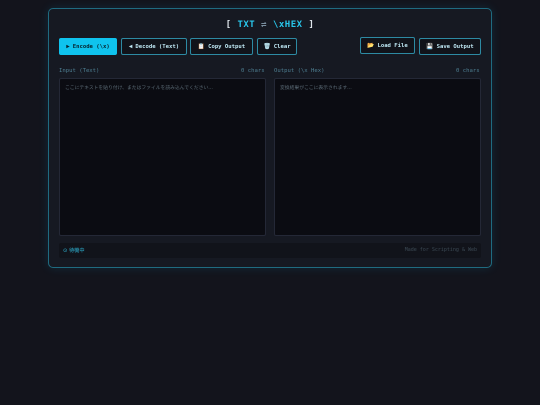 Image resolution: width=540 pixels, height=405 pixels. Describe the element at coordinates (282, 46) in the screenshot. I see `clear-button-label: Clear` at that location.